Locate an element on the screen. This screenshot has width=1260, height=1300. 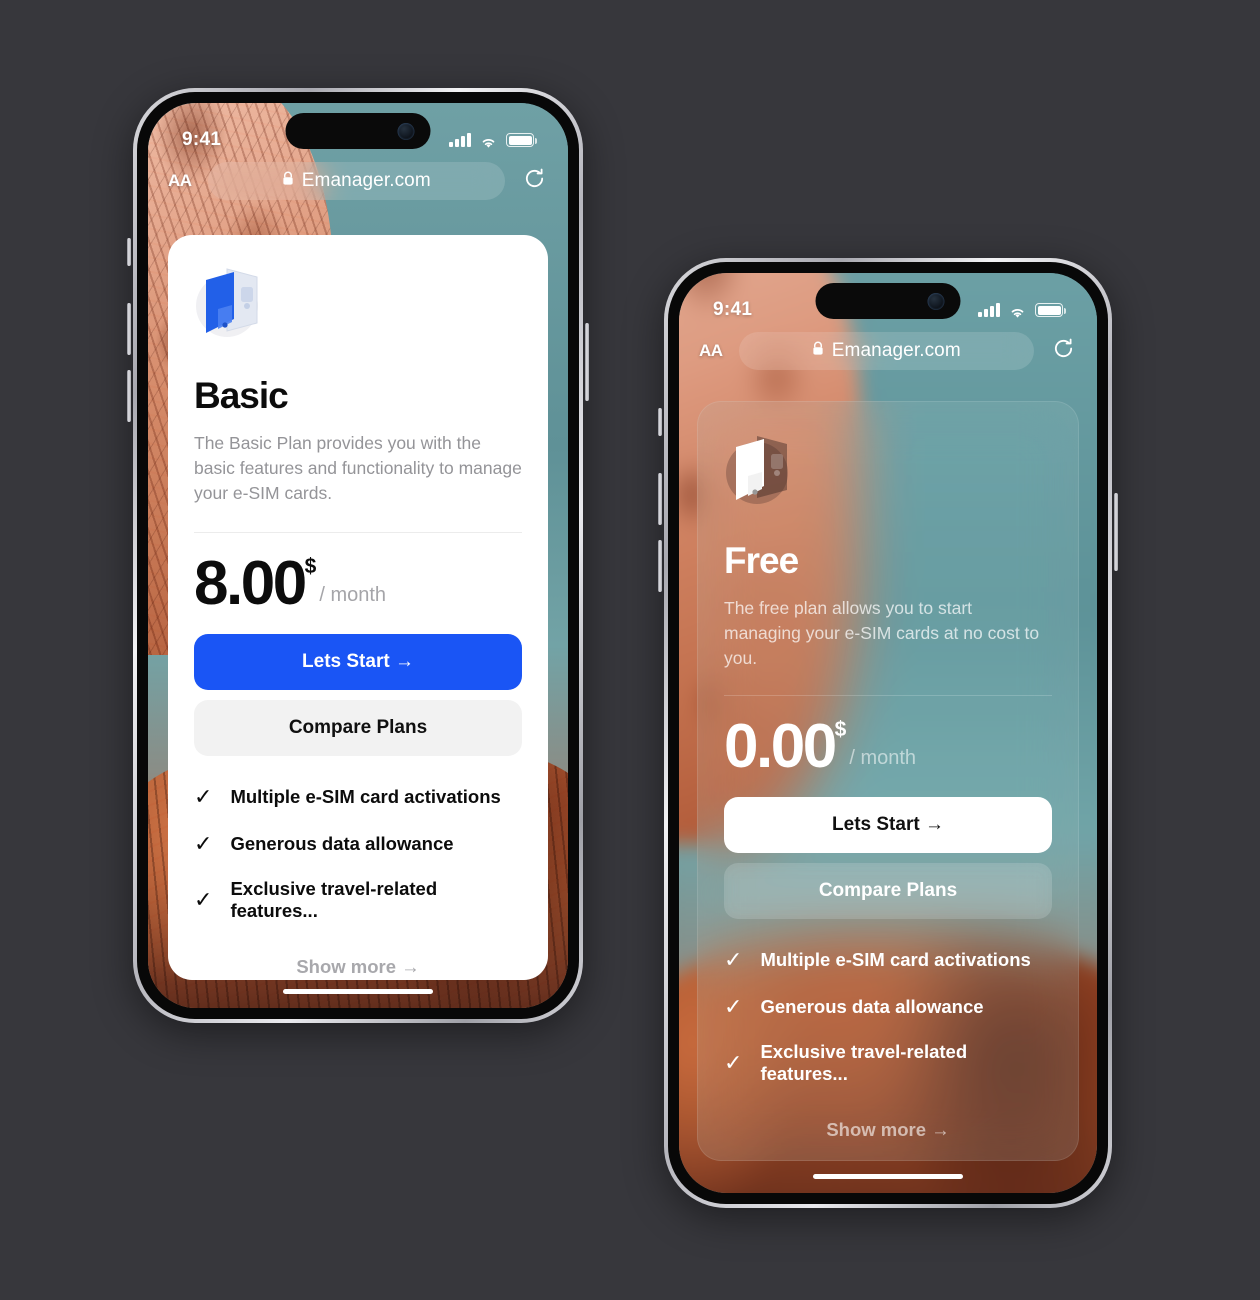
plan-price: 8.00 is located at coordinates (250, 583).